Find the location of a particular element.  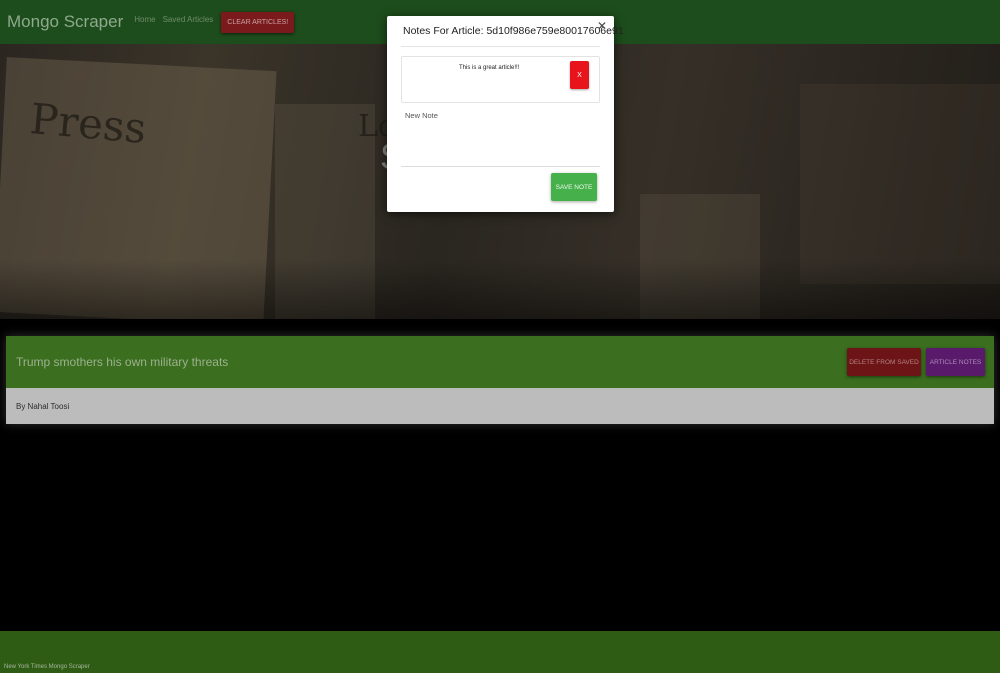

article-notes-button: ARTICLE NOTES is located at coordinates (955, 362).